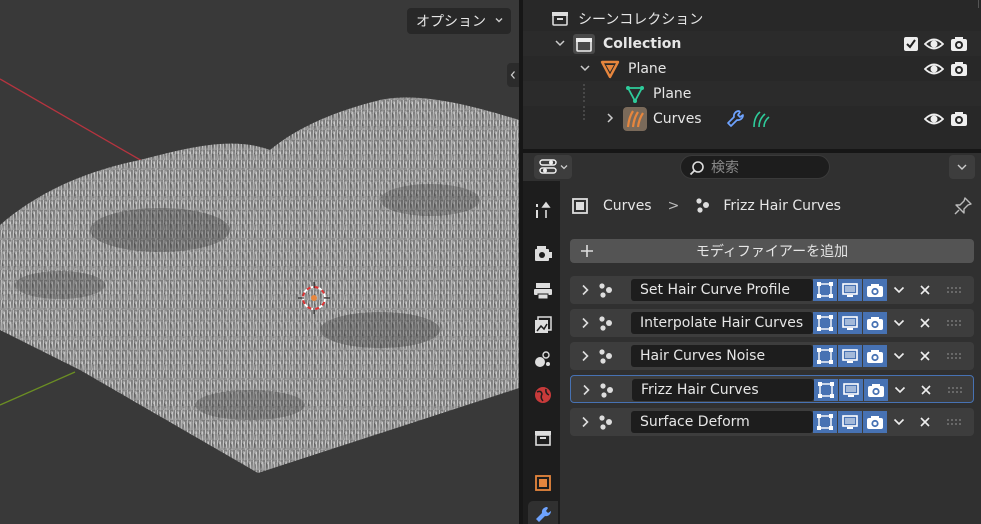 Image resolution: width=981 pixels, height=524 pixels. I want to click on modifier-panel: Frizz Hair Curves, so click(772, 389).